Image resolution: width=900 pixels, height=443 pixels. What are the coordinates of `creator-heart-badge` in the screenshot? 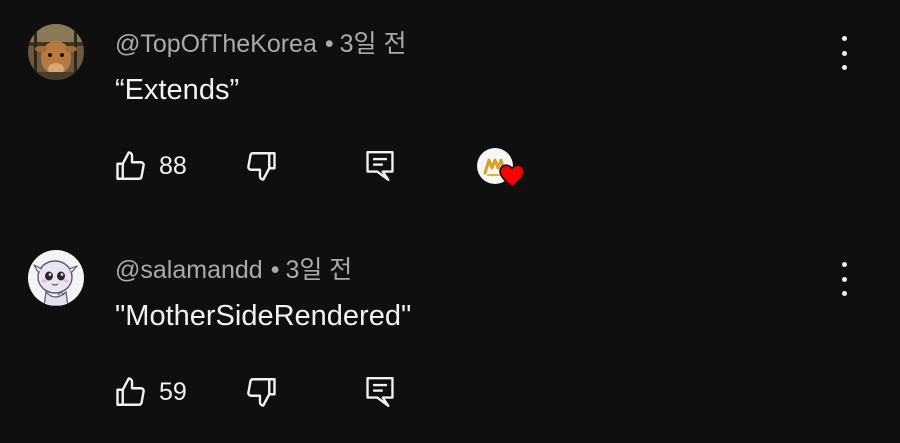 It's located at (500, 167).